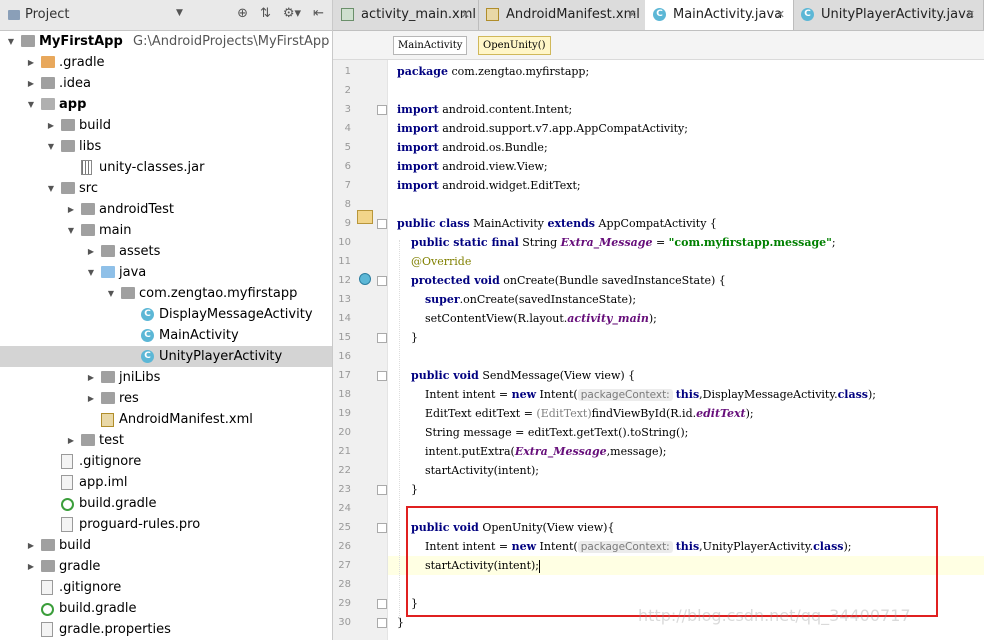 This screenshot has height=640, width=984. Describe the element at coordinates (562, 15) in the screenshot. I see `tab-androidmanifest-xml: AndroidManifest.xml ✕` at that location.